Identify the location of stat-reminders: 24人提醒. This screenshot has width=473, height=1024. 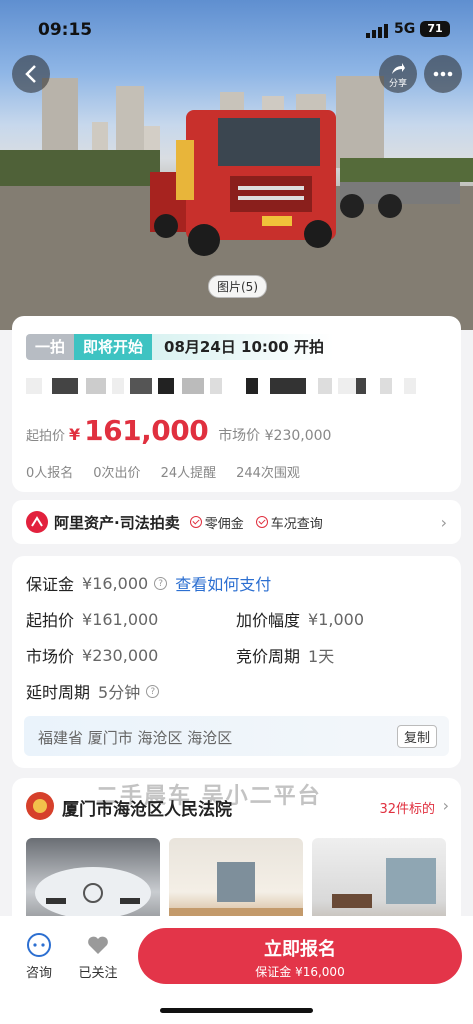
(188, 473).